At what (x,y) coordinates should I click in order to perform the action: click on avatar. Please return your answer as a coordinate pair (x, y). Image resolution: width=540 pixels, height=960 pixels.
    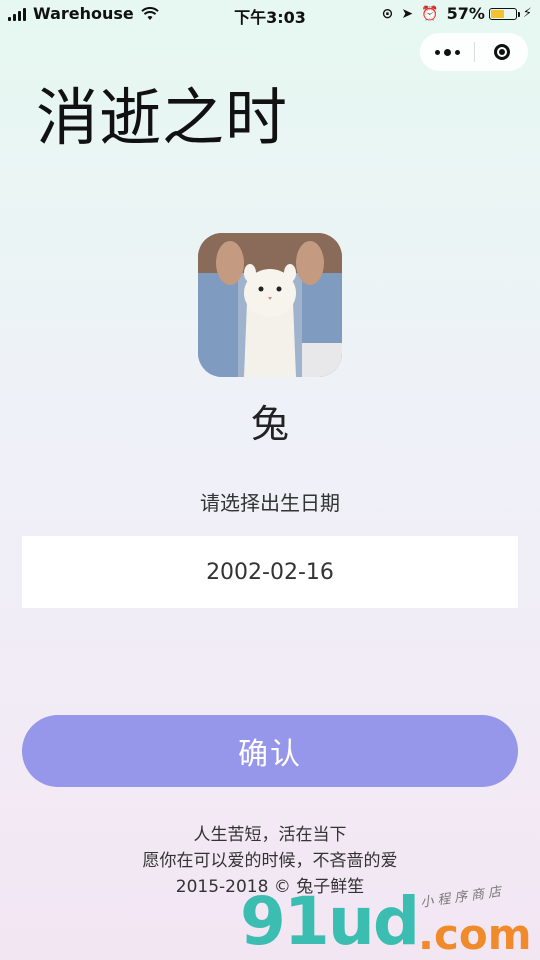
    Looking at the image, I should click on (270, 305).